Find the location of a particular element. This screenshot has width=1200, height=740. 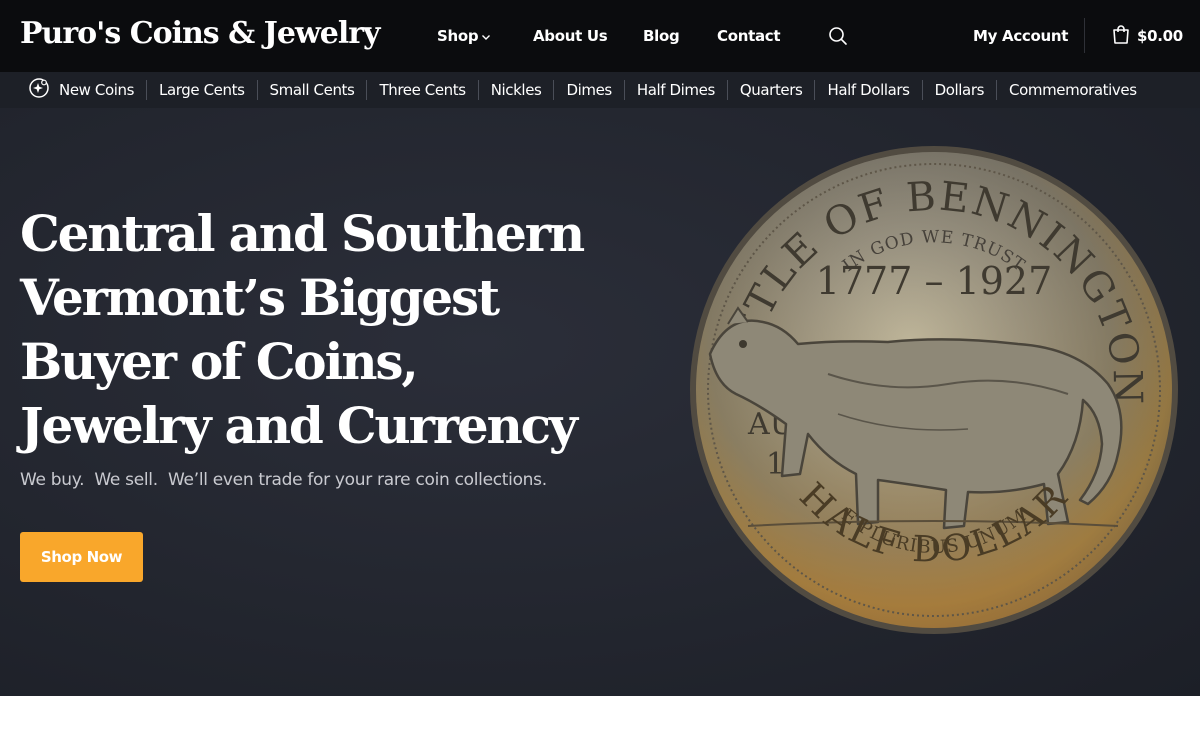

category-small-cents: Small Cents is located at coordinates (311, 90).